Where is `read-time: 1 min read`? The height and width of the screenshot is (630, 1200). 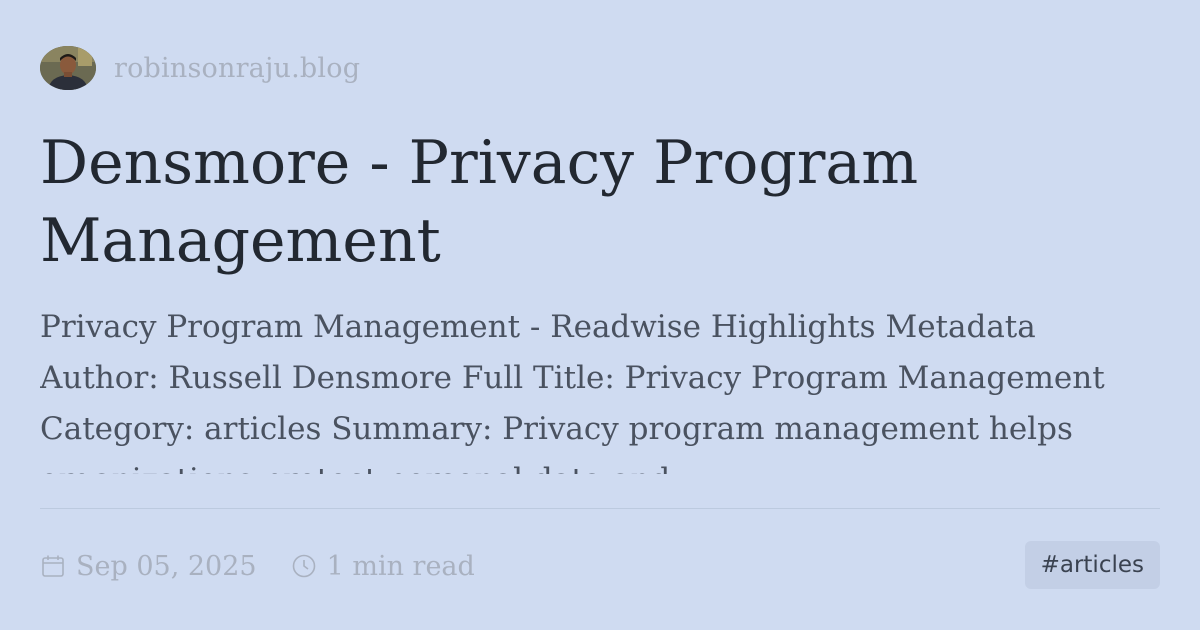
read-time: 1 min read is located at coordinates (383, 566).